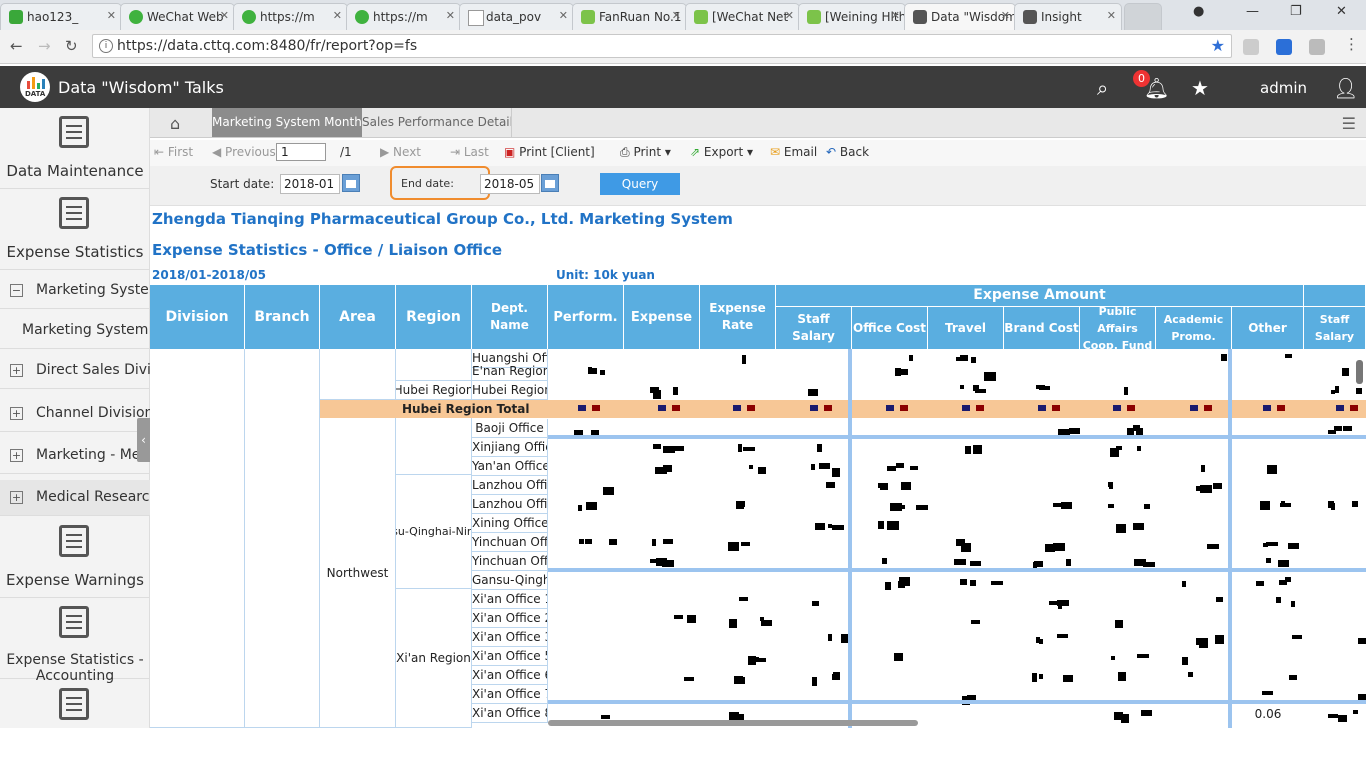 The height and width of the screenshot is (760, 1366). What do you see at coordinates (75, 557) in the screenshot?
I see `sidebar-item-expense-warnings: Expense Warnings` at bounding box center [75, 557].